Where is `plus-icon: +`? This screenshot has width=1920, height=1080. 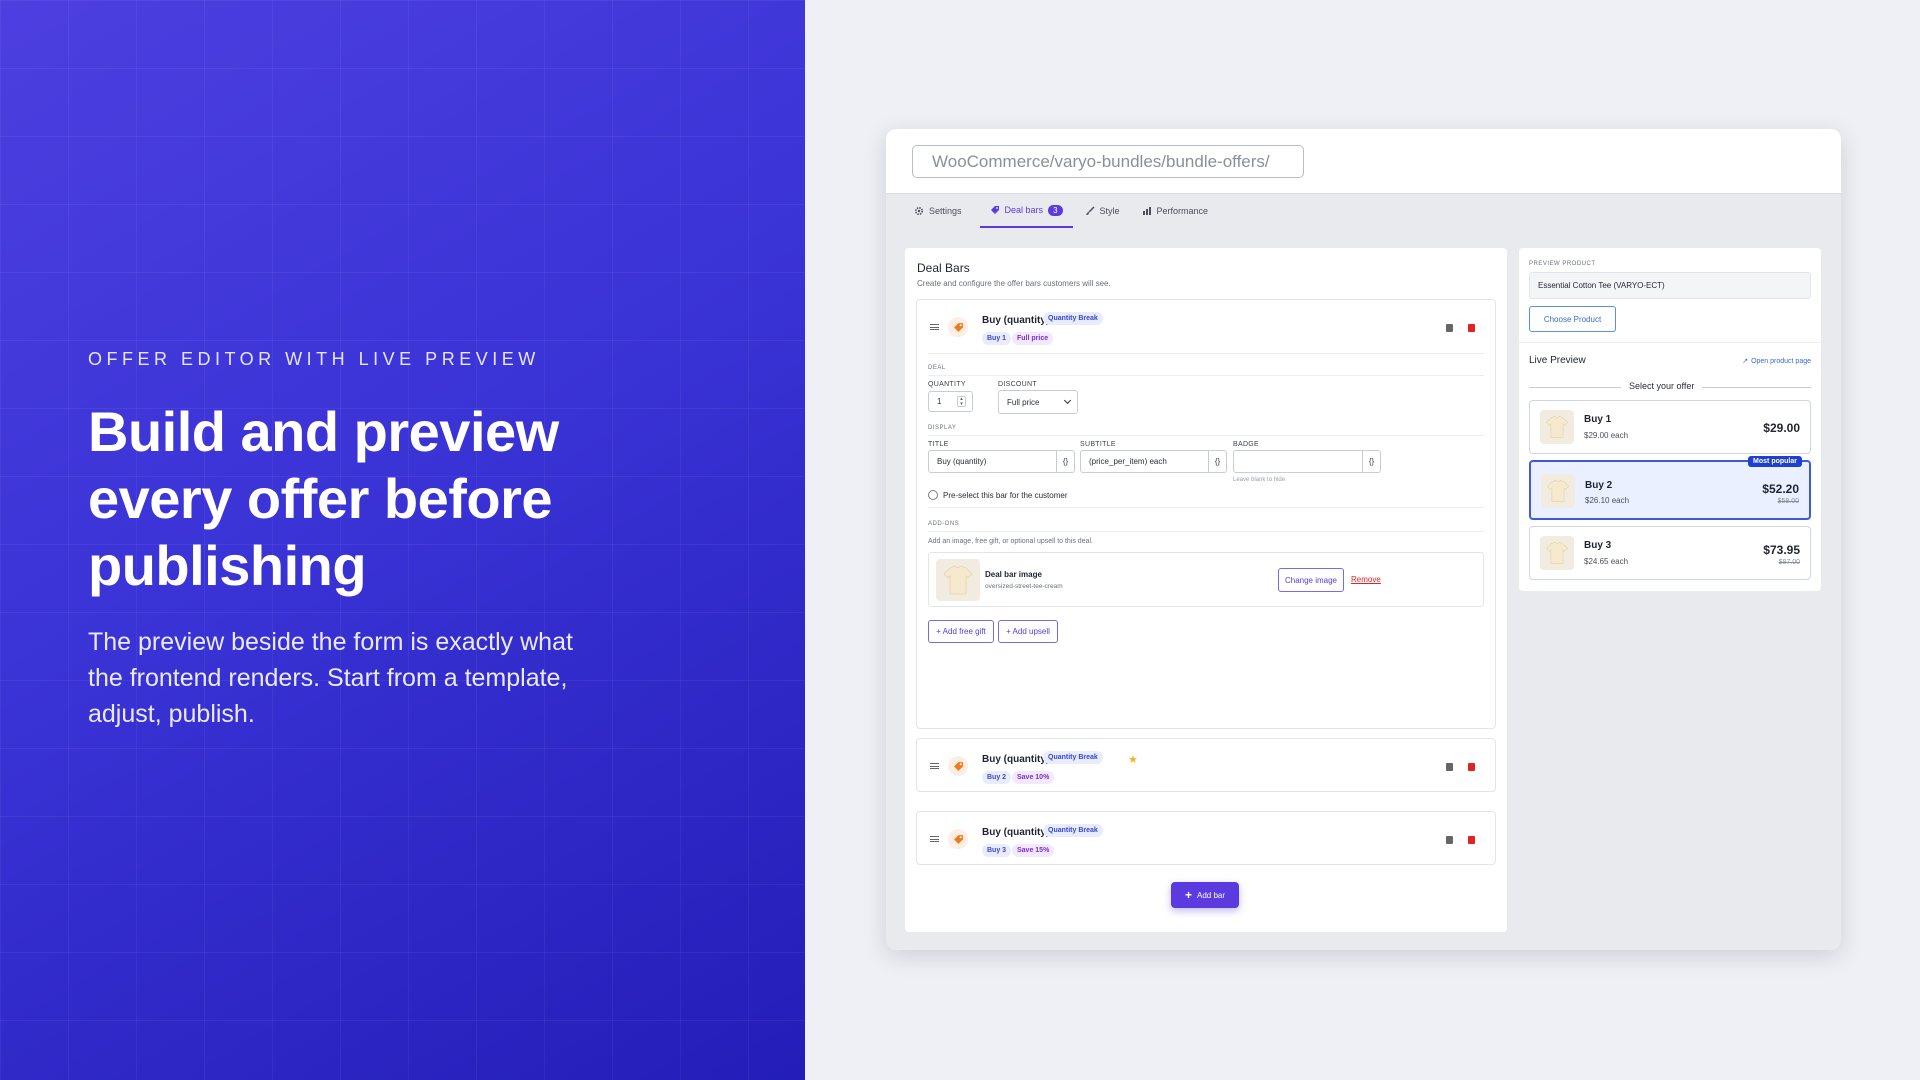 plus-icon: + is located at coordinates (1188, 895).